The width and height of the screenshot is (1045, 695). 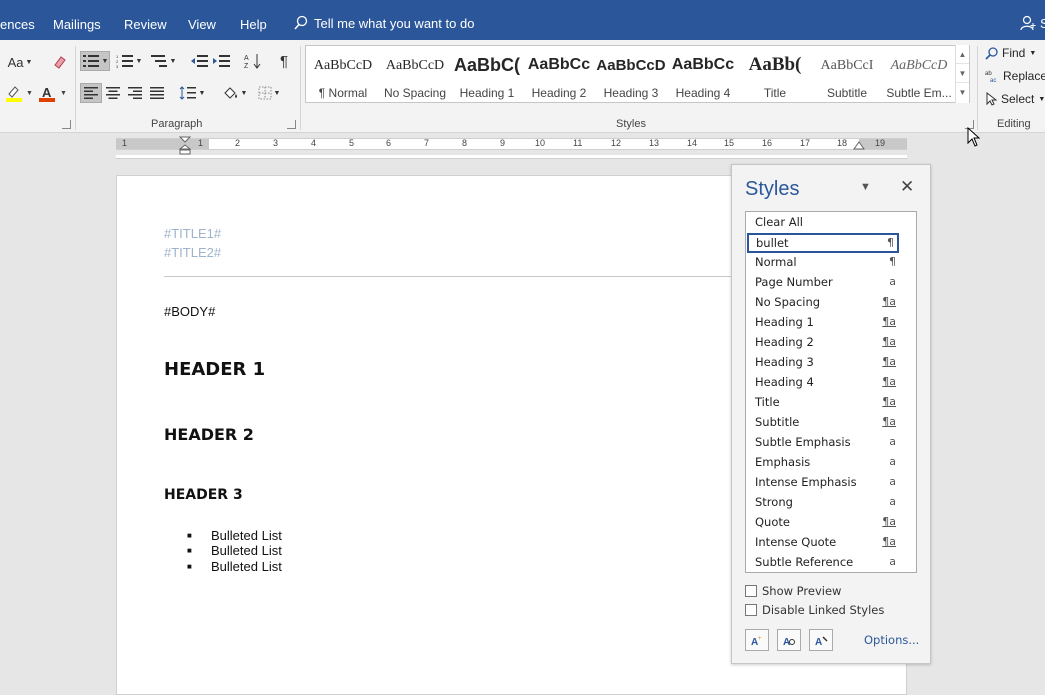 I want to click on align-right-icon, so click(x=135, y=93).